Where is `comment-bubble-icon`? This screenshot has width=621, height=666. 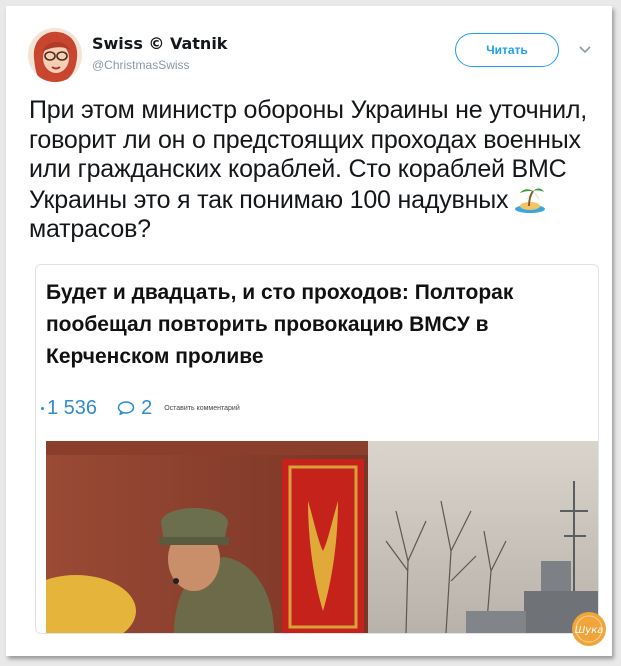
comment-bubble-icon is located at coordinates (126, 408).